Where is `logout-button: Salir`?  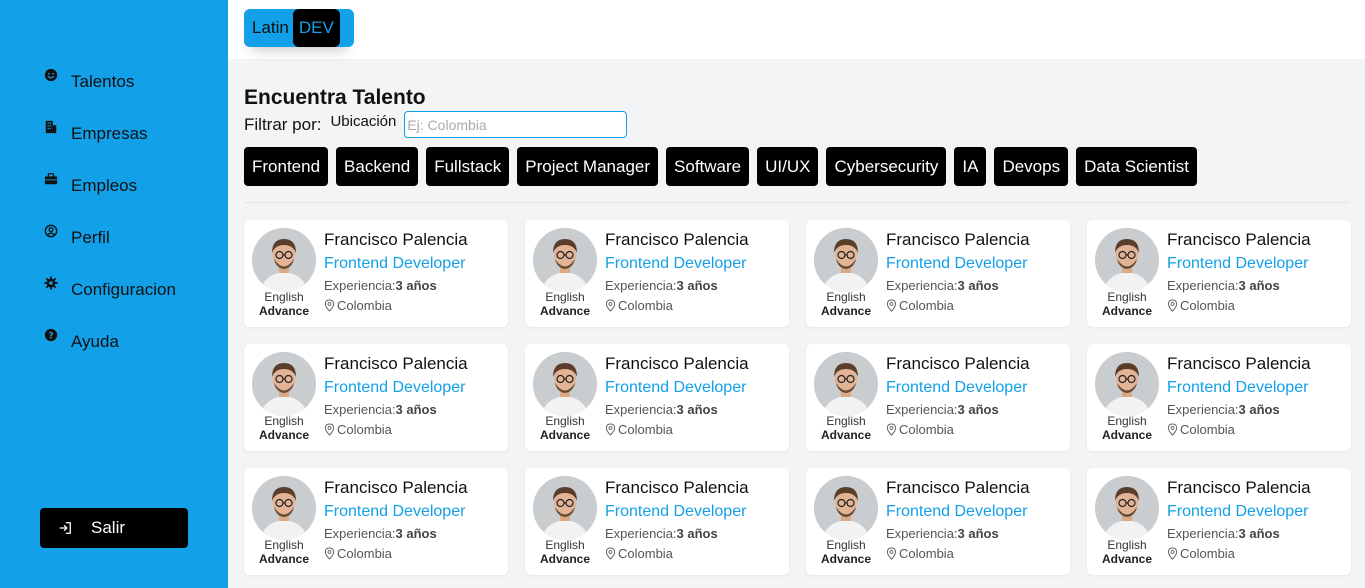
logout-button: Salir is located at coordinates (114, 528).